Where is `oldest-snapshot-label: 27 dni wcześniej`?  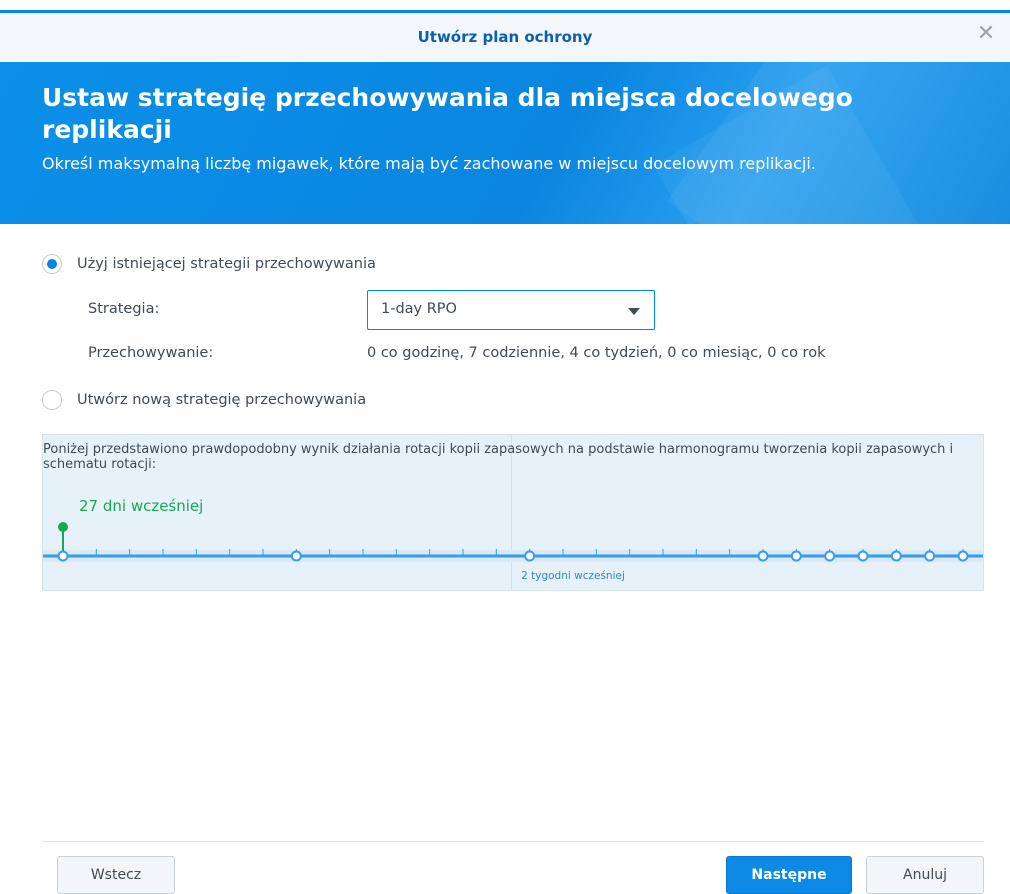 oldest-snapshot-label: 27 dni wcześniej is located at coordinates (141, 506).